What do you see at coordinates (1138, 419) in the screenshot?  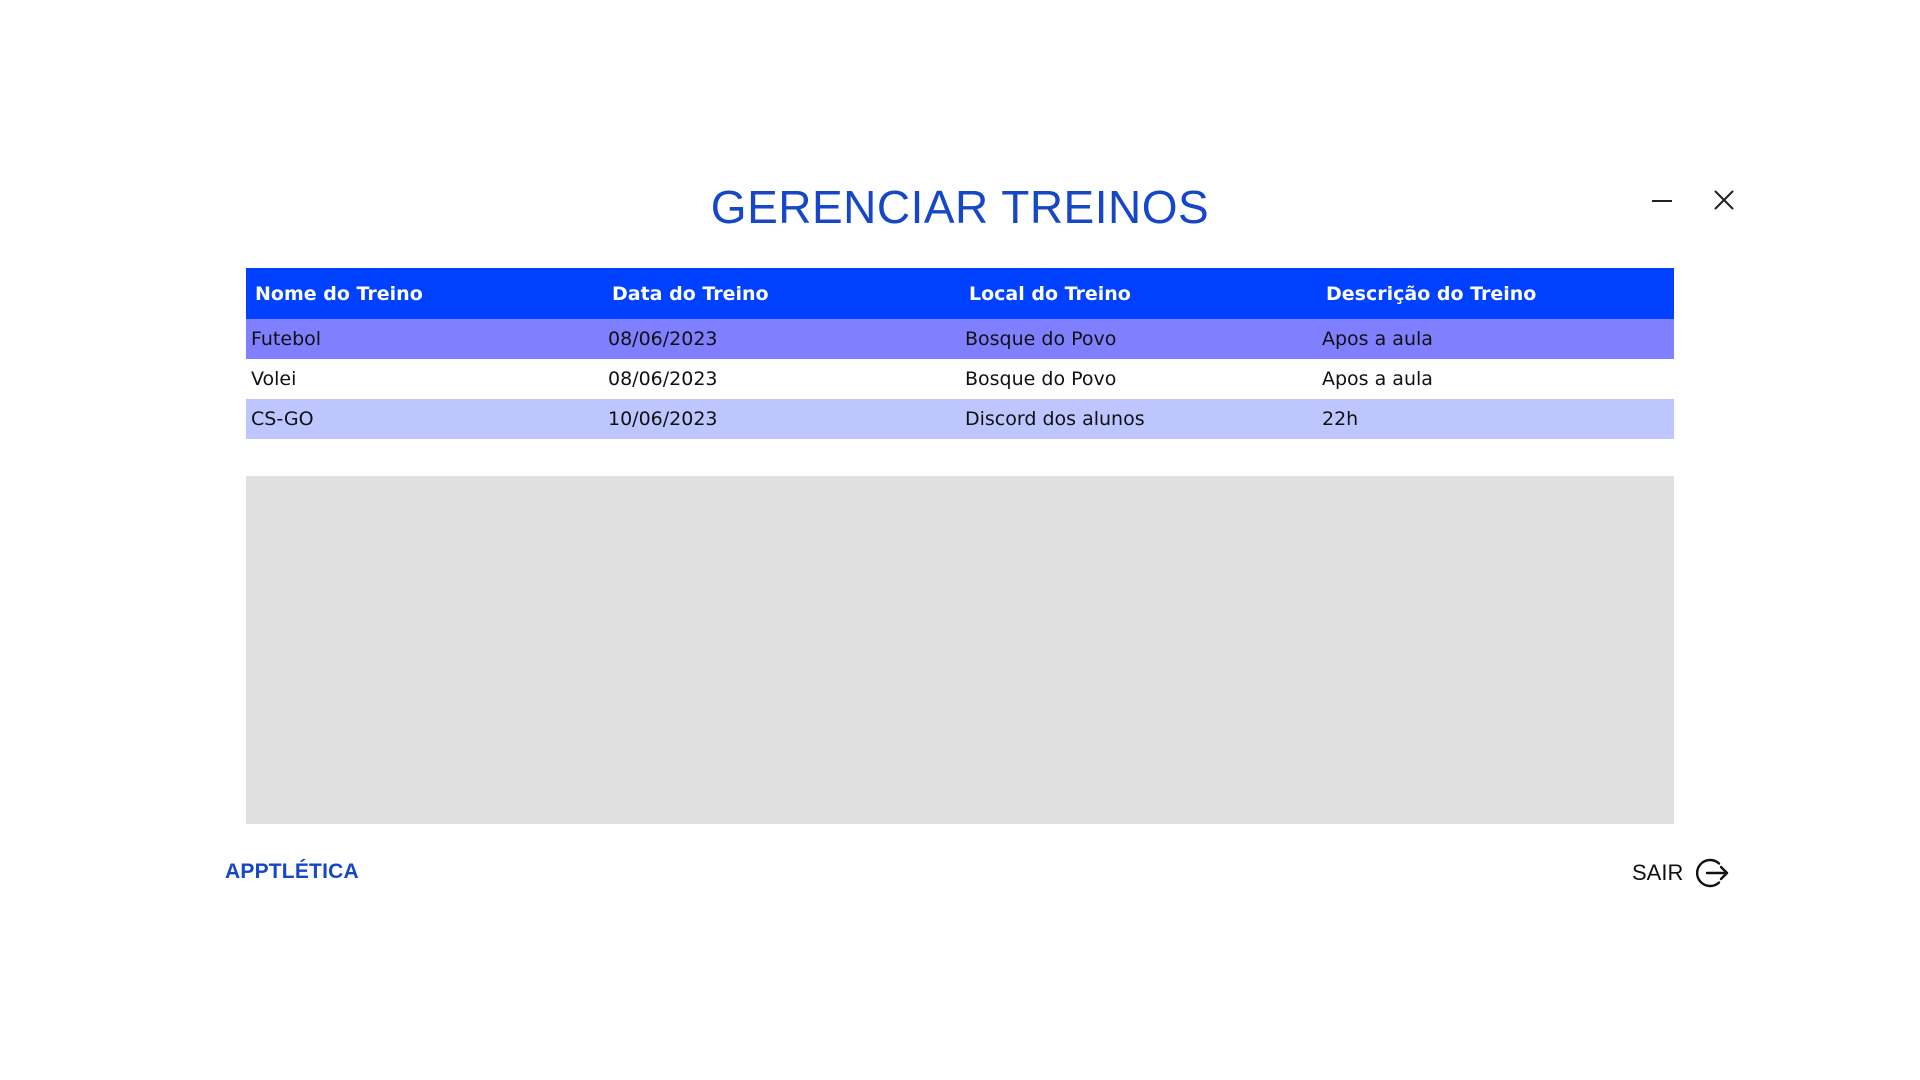 I see `cell-local: Discord dos alunos` at bounding box center [1138, 419].